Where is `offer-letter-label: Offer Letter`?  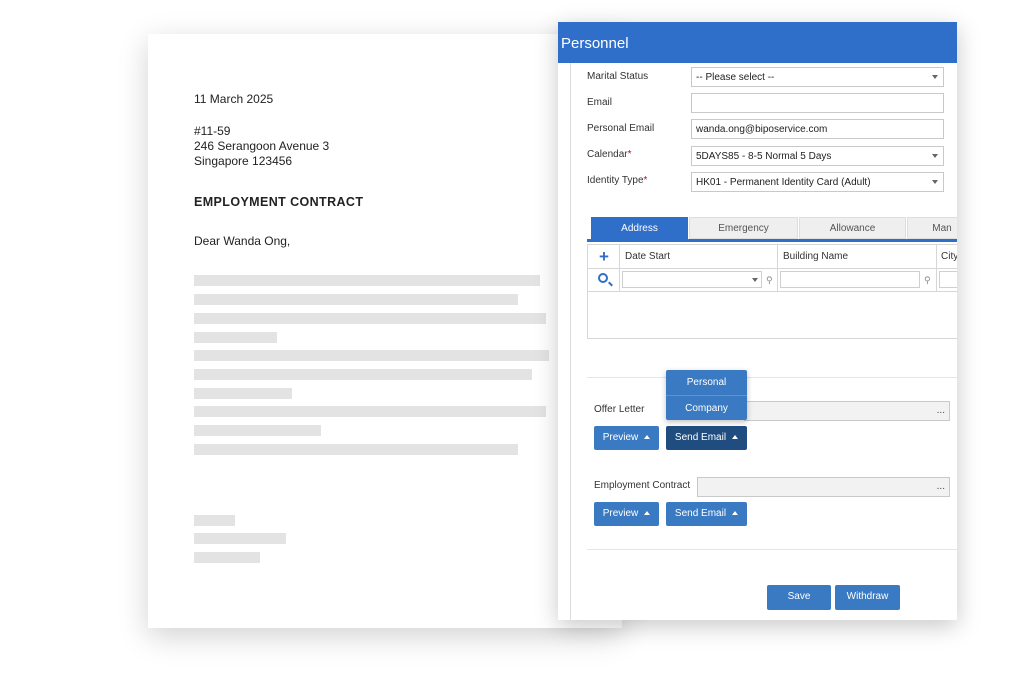
offer-letter-label: Offer Letter is located at coordinates (619, 409).